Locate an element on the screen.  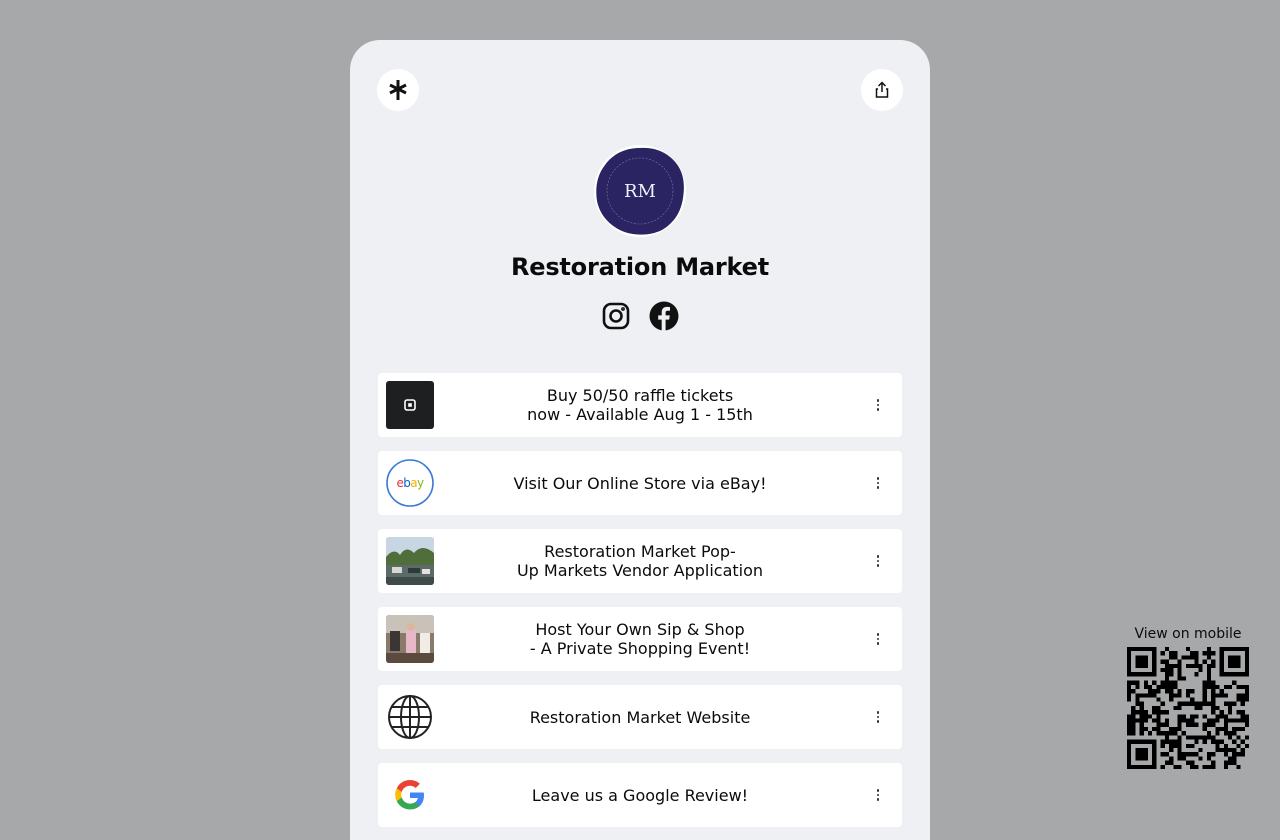
facebook-link is located at coordinates (664, 316).